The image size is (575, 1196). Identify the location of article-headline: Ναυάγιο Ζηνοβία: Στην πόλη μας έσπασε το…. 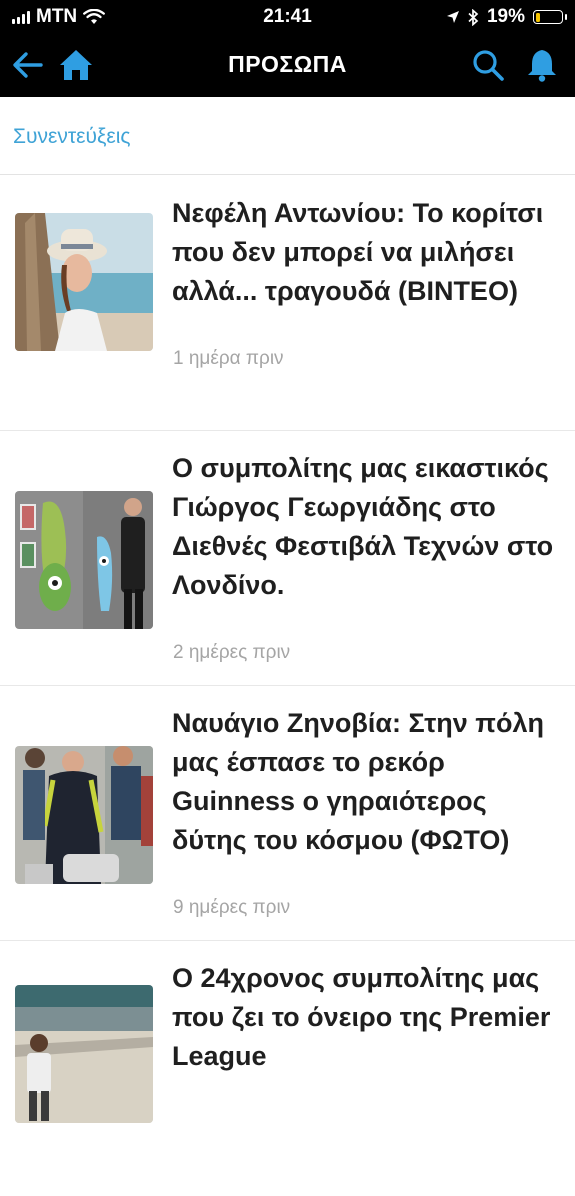
(369, 782).